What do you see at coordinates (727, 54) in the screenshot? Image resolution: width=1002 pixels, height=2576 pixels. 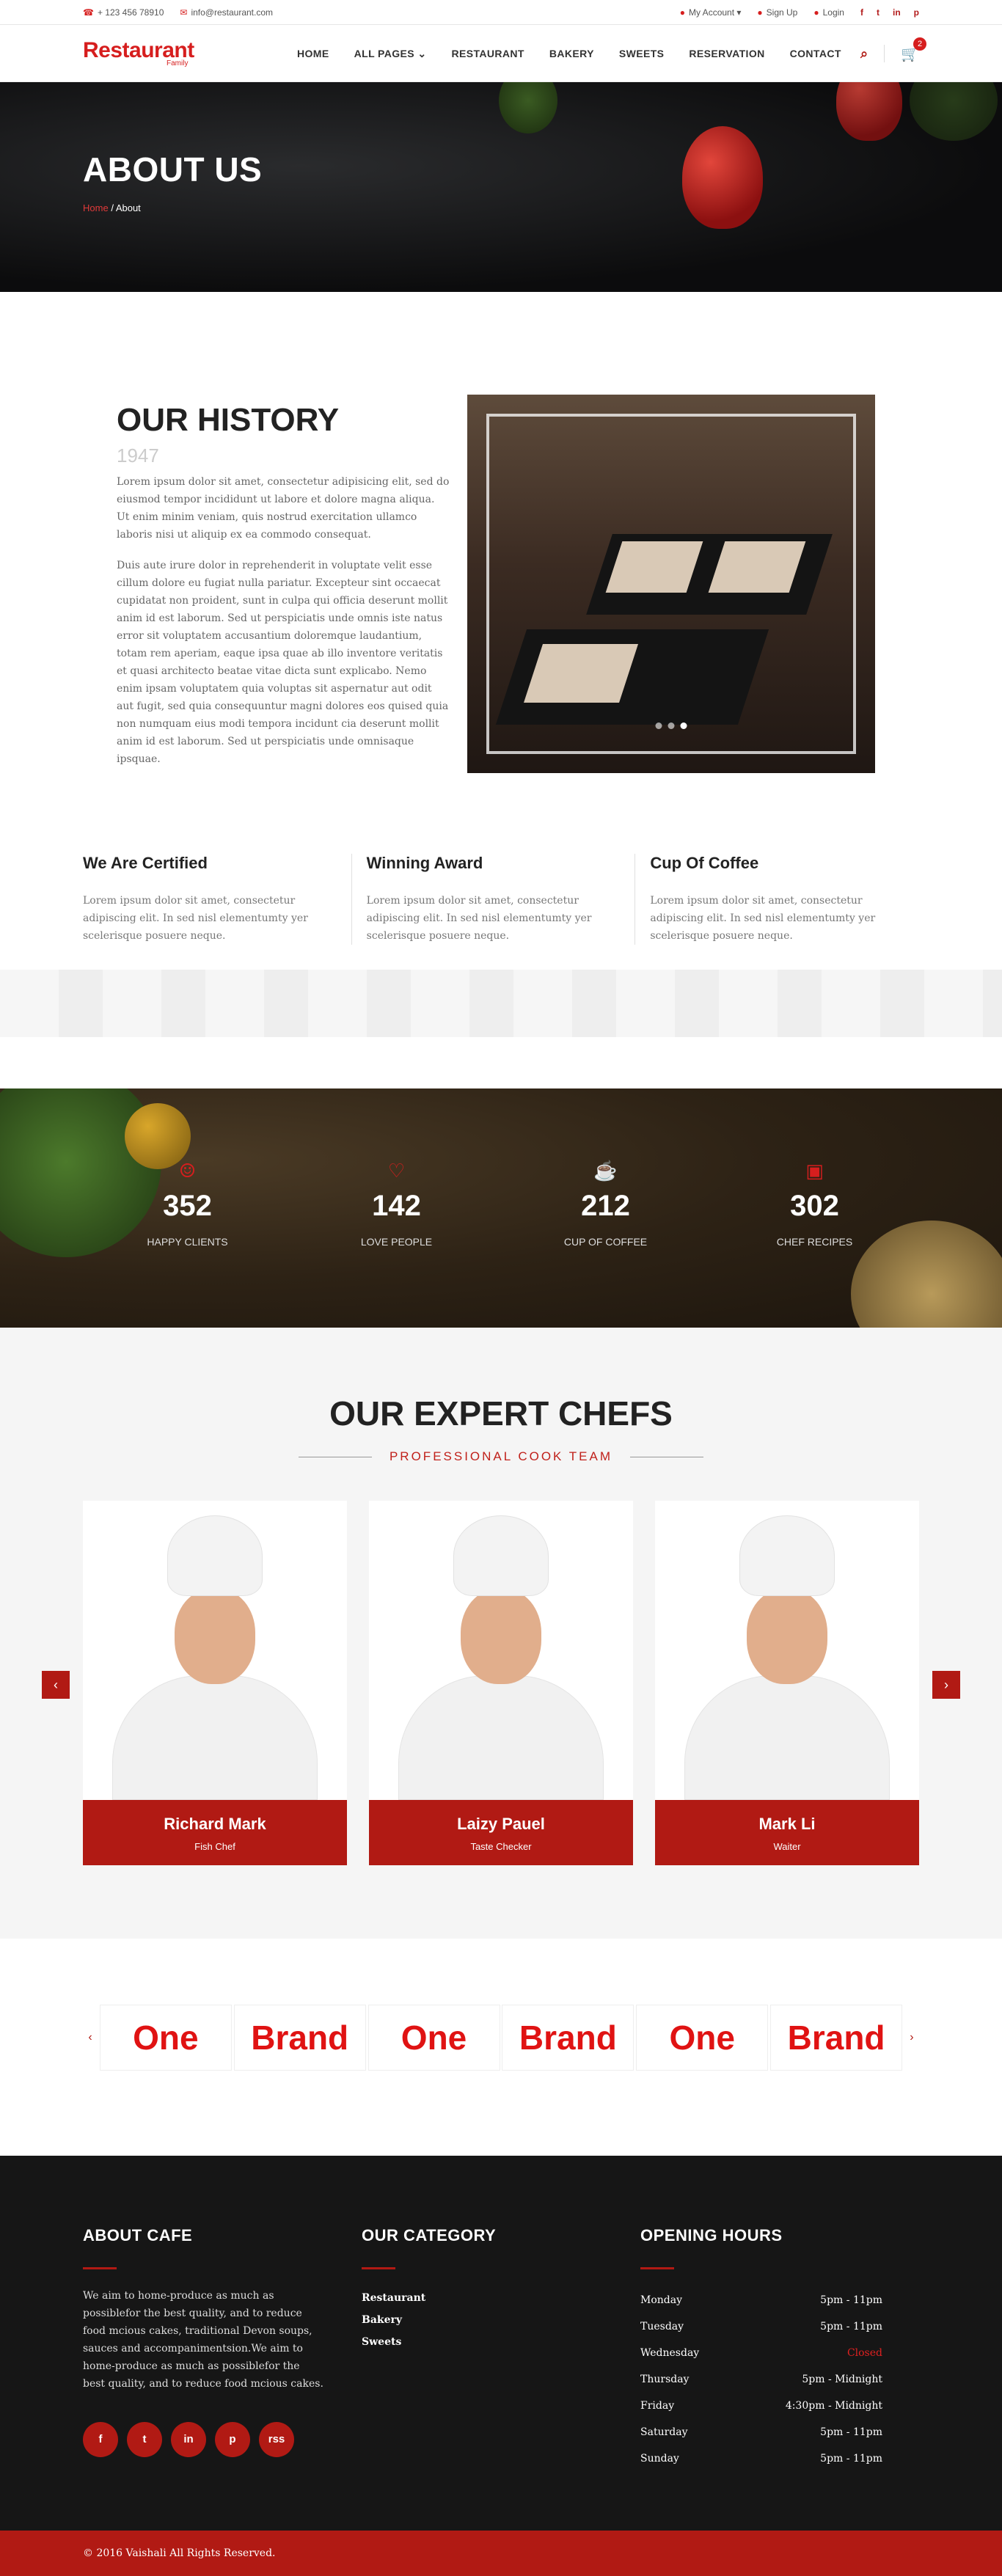 I see `nav-reservation: RESERVATION` at bounding box center [727, 54].